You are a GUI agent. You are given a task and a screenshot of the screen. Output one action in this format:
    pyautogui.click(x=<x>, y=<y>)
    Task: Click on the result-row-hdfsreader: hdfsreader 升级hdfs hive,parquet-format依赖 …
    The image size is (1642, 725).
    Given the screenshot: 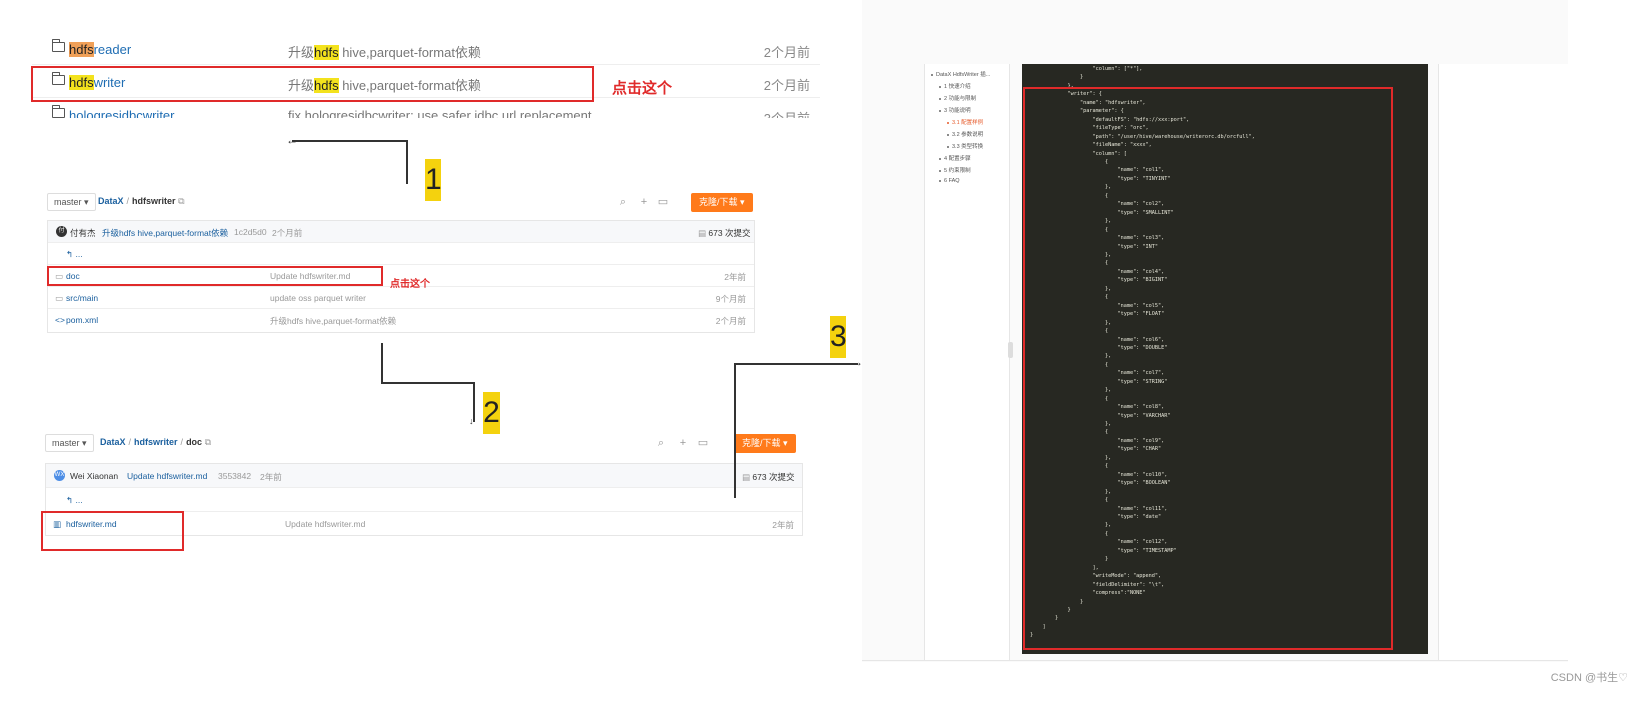 What is the action you would take?
    pyautogui.click(x=426, y=48)
    